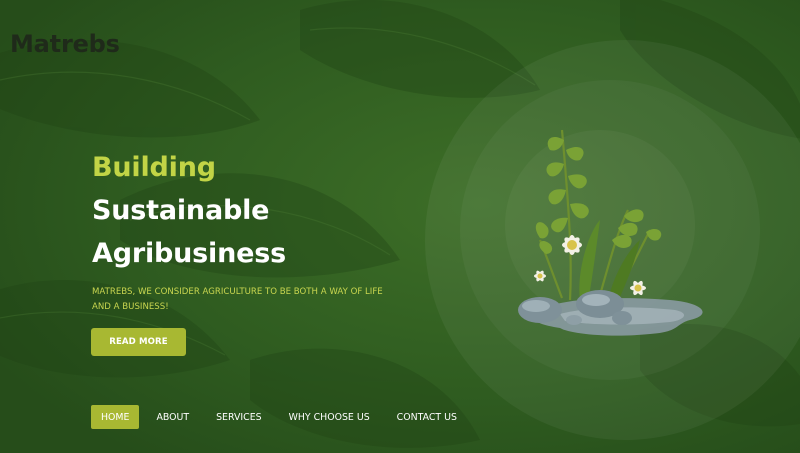 The width and height of the screenshot is (800, 453). I want to click on nav-item-why-choose-us: WHY CHOOSE US, so click(329, 417).